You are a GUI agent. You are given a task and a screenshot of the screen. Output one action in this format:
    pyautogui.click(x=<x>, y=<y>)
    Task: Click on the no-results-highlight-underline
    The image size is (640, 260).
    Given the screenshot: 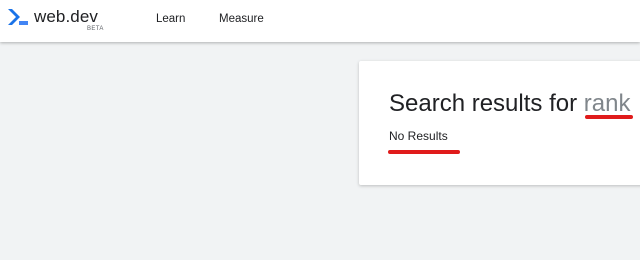 What is the action you would take?
    pyautogui.click(x=424, y=152)
    